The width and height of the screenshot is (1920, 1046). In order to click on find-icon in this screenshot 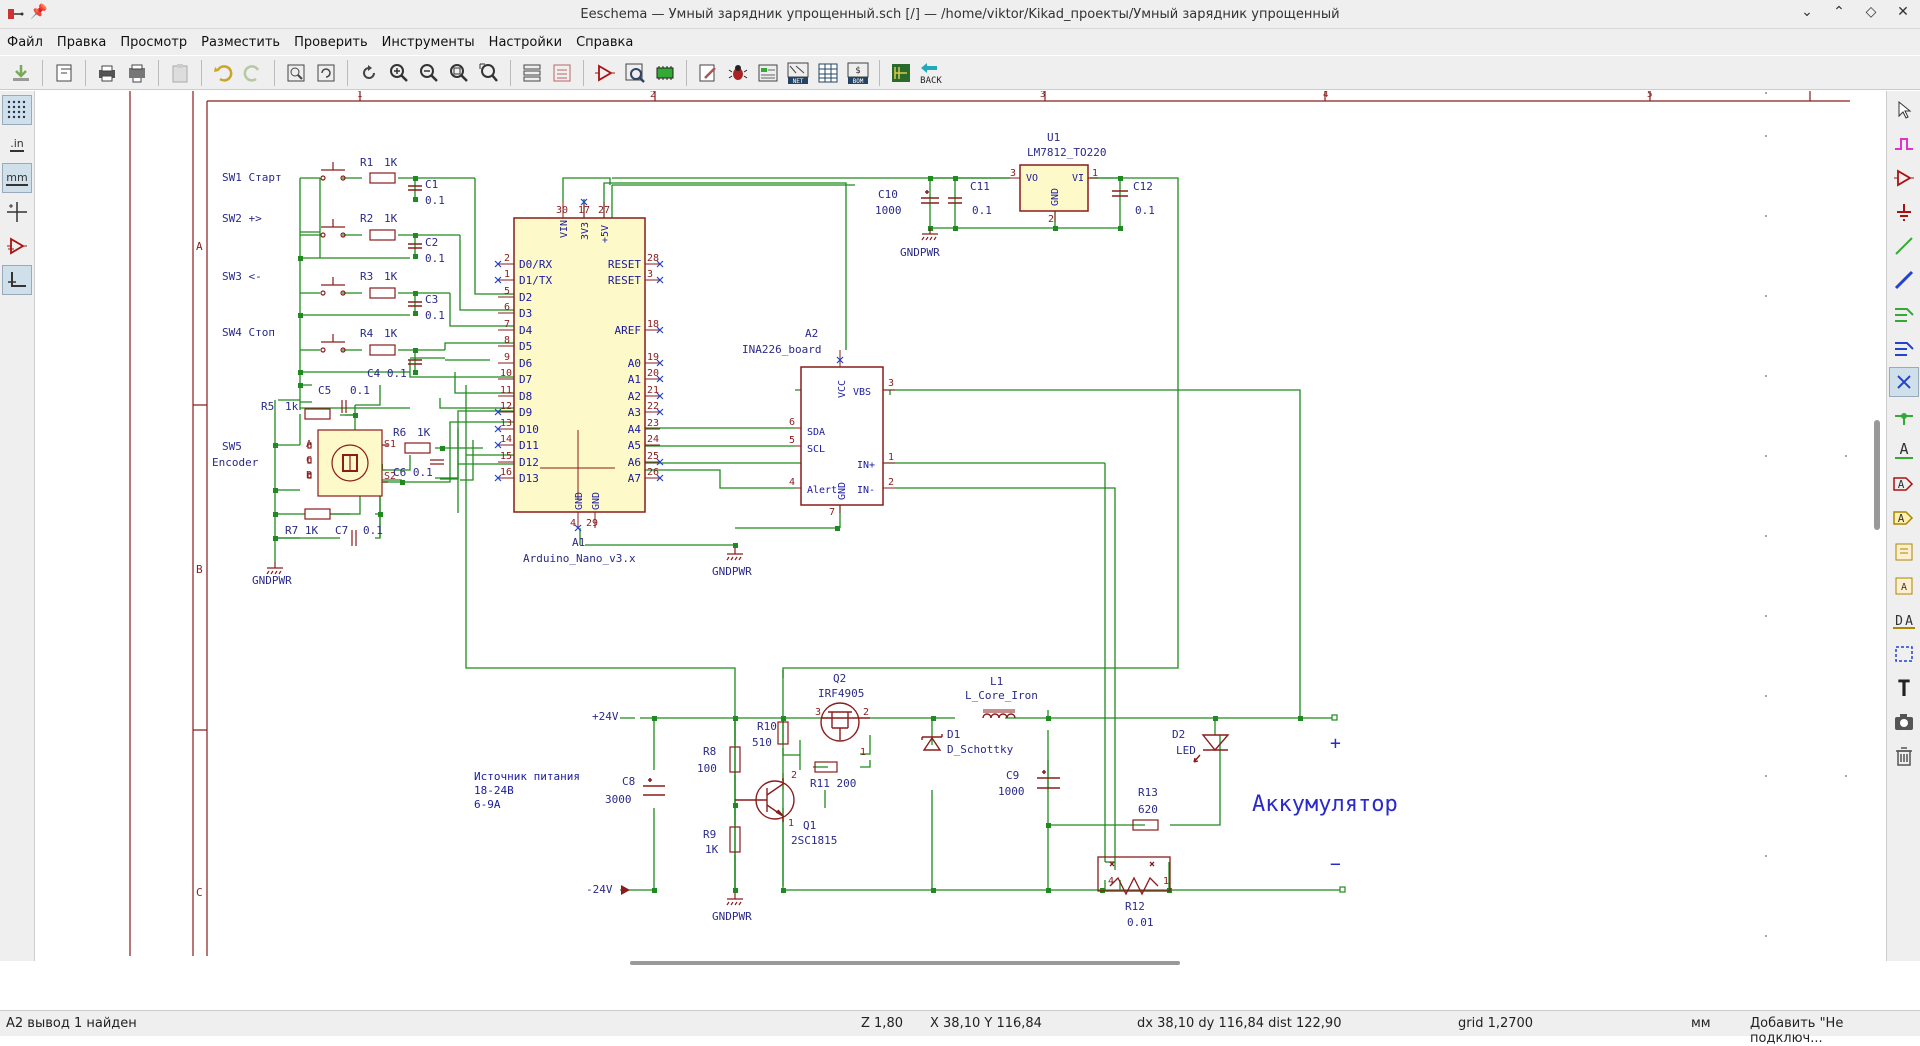, I will do `click(296, 73)`.